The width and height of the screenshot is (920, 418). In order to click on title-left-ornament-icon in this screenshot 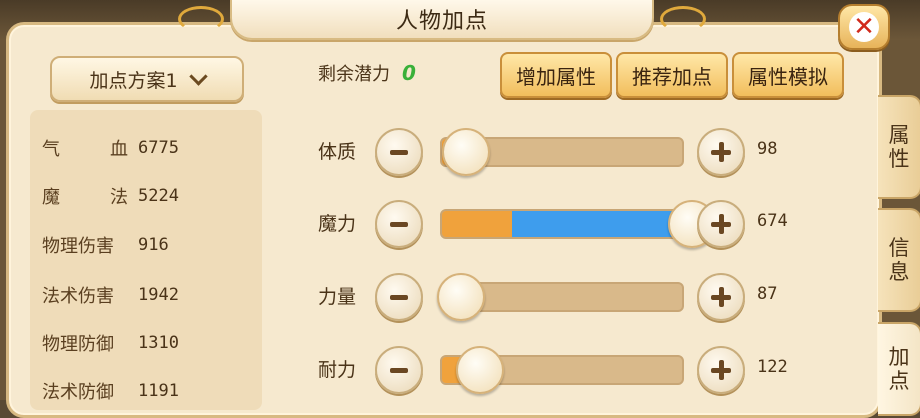, I will do `click(201, 19)`.